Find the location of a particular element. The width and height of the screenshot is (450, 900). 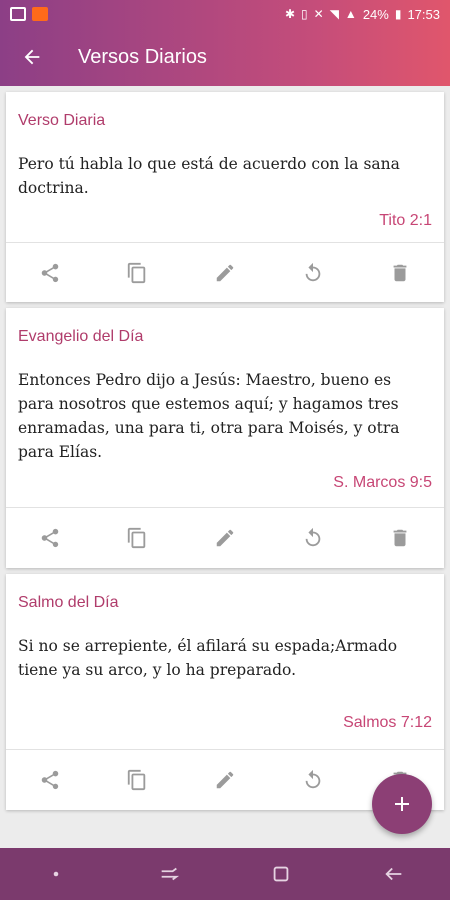

page-title: Versos Diarios is located at coordinates (142, 56).